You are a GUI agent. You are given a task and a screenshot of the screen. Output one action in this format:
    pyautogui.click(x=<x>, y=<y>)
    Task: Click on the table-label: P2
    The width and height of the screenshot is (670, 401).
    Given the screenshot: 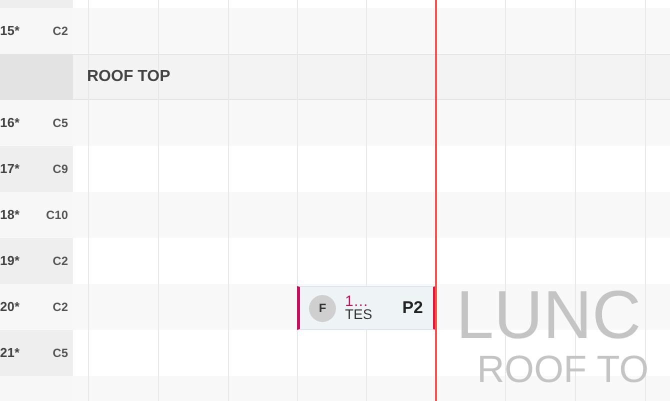 What is the action you would take?
    pyautogui.click(x=412, y=308)
    